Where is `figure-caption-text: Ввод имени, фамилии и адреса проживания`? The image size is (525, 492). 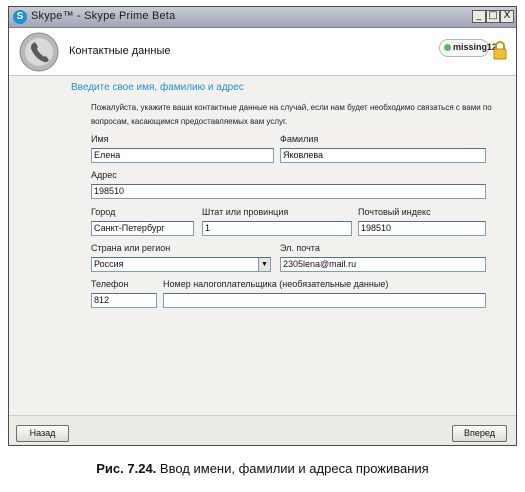 figure-caption-text: Ввод имени, фамилии и адреса проживания is located at coordinates (294, 468).